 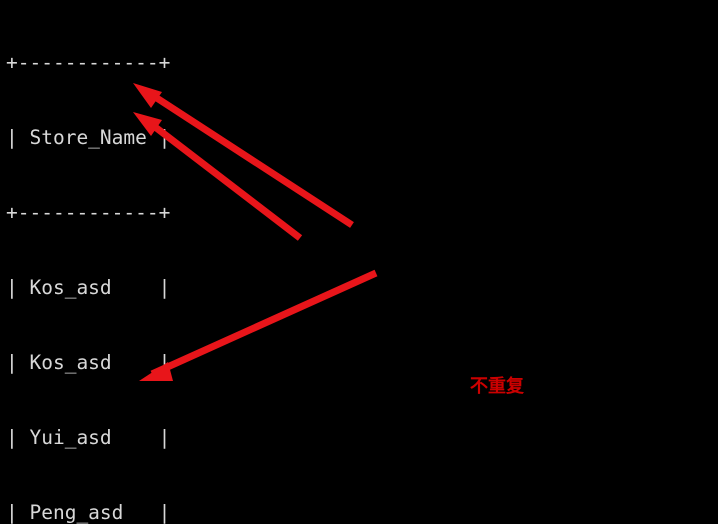 I want to click on table-row: | Peng_asd |, so click(x=88, y=512).